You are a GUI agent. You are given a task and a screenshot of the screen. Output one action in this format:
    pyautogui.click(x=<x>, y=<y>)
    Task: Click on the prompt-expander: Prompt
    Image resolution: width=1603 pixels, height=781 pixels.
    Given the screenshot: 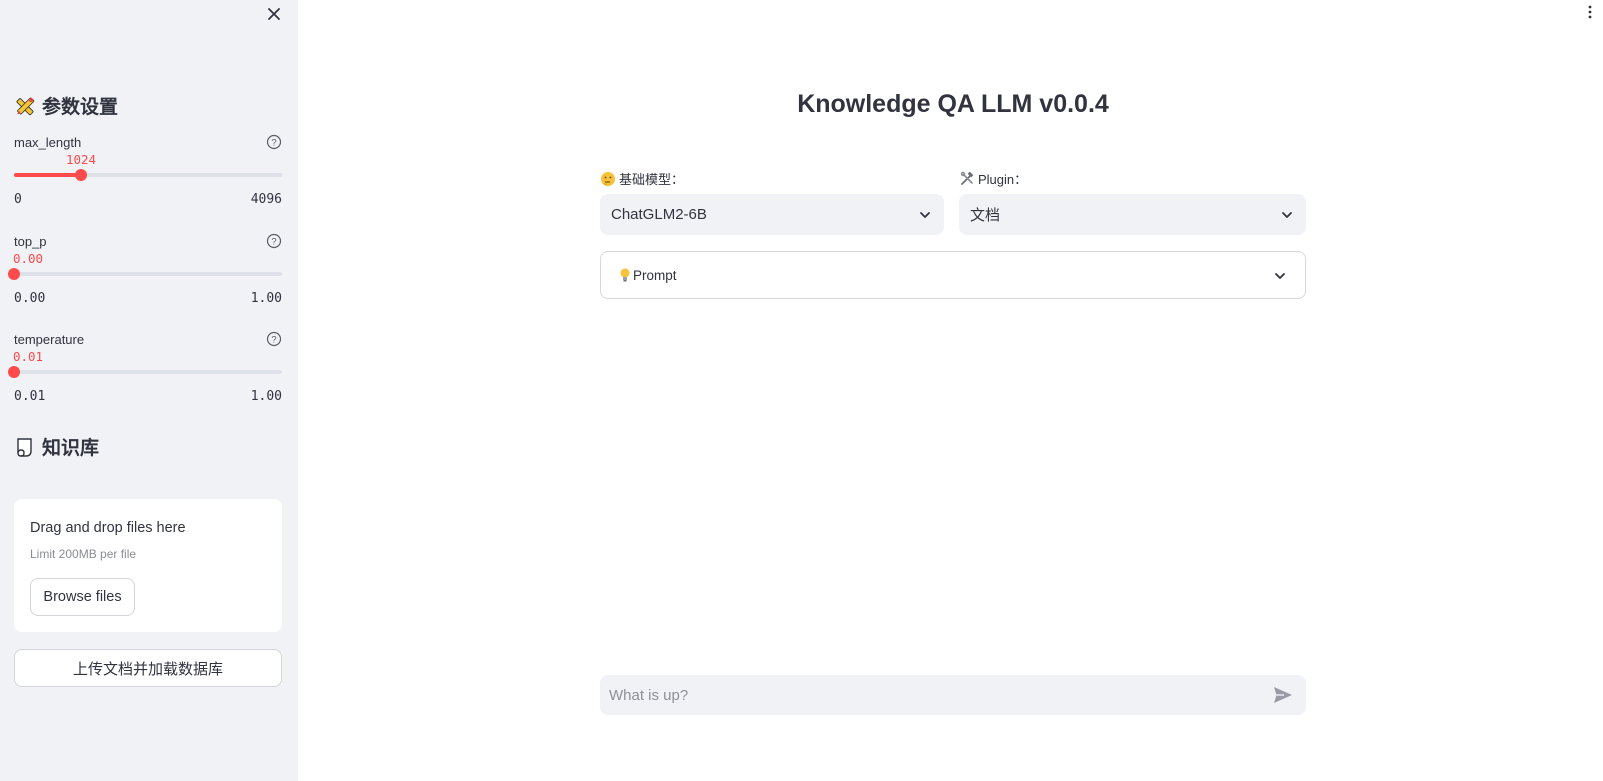 What is the action you would take?
    pyautogui.click(x=953, y=275)
    